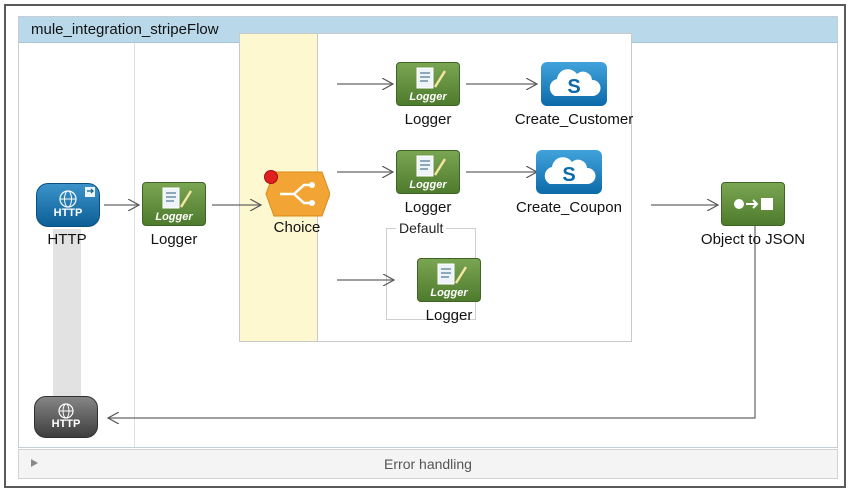 This screenshot has height=492, width=852. I want to click on error-handling-section: Error handling, so click(428, 464).